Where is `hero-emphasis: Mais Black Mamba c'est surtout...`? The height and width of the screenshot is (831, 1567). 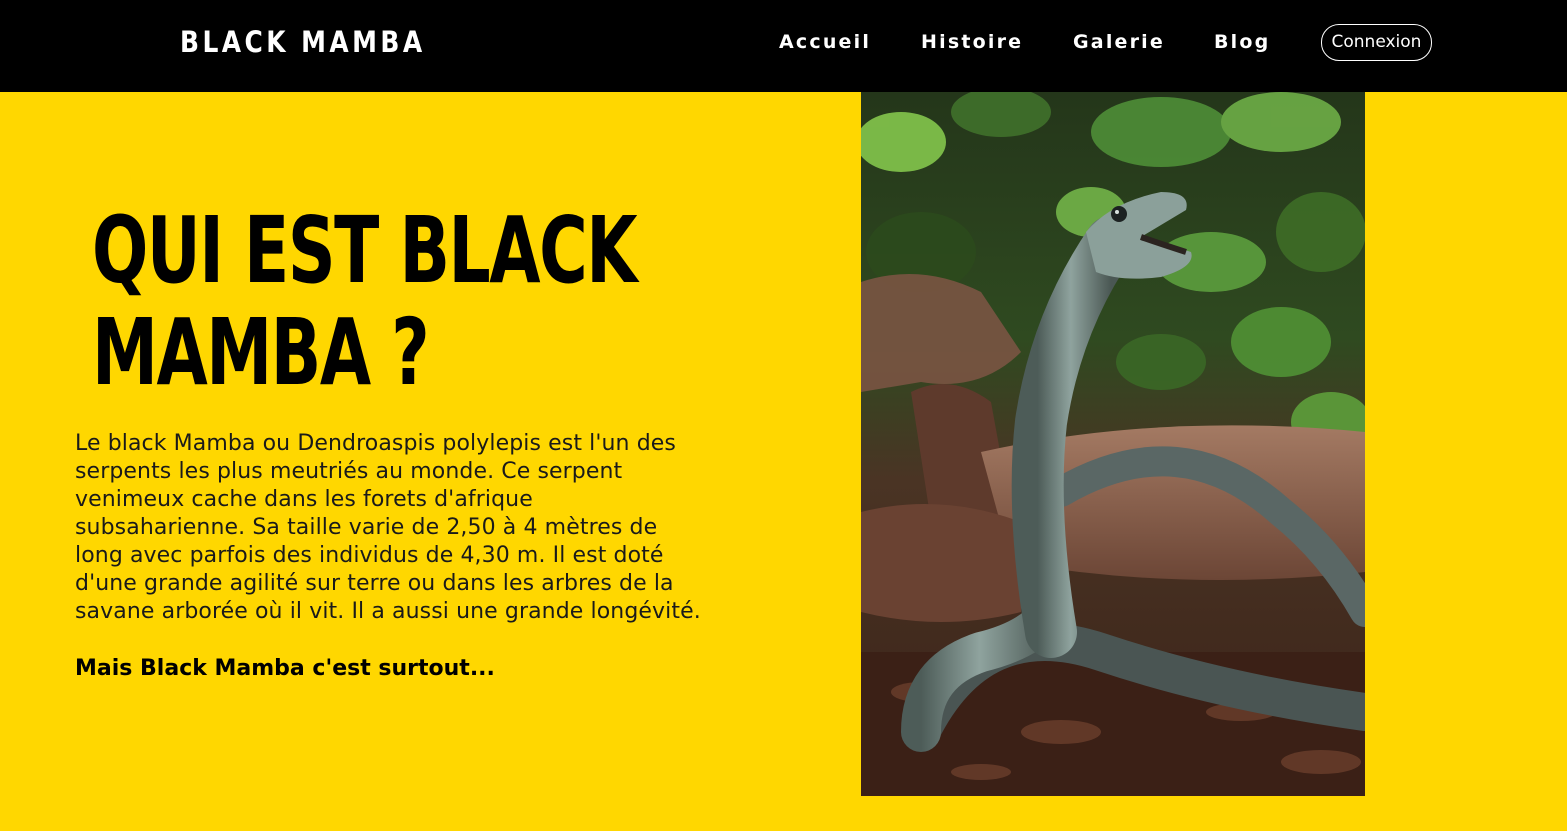
hero-emphasis: Mais Black Mamba c'est surtout... is located at coordinates (285, 668).